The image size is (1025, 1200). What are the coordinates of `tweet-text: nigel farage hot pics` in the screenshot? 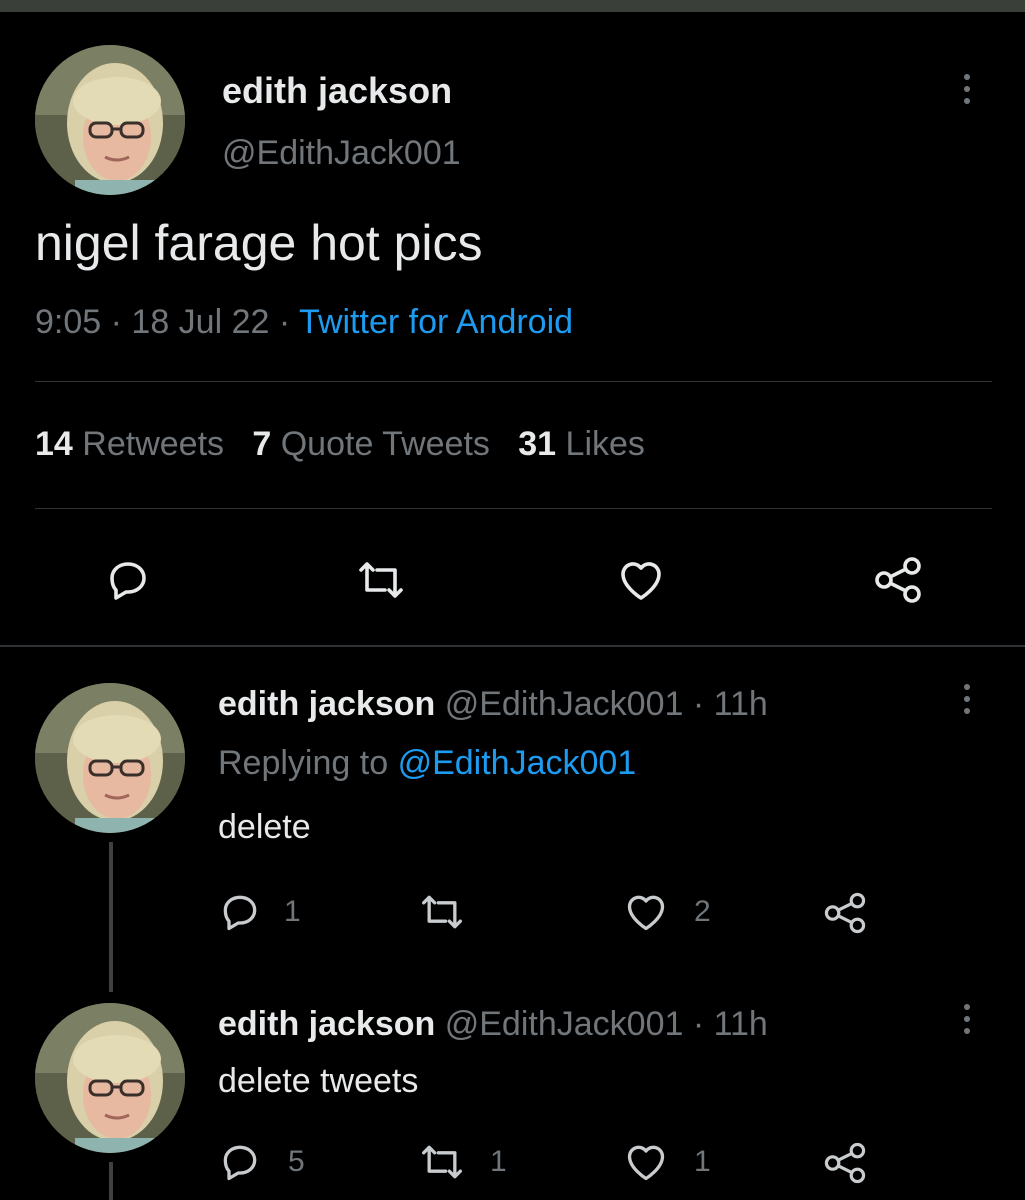 It's located at (259, 243).